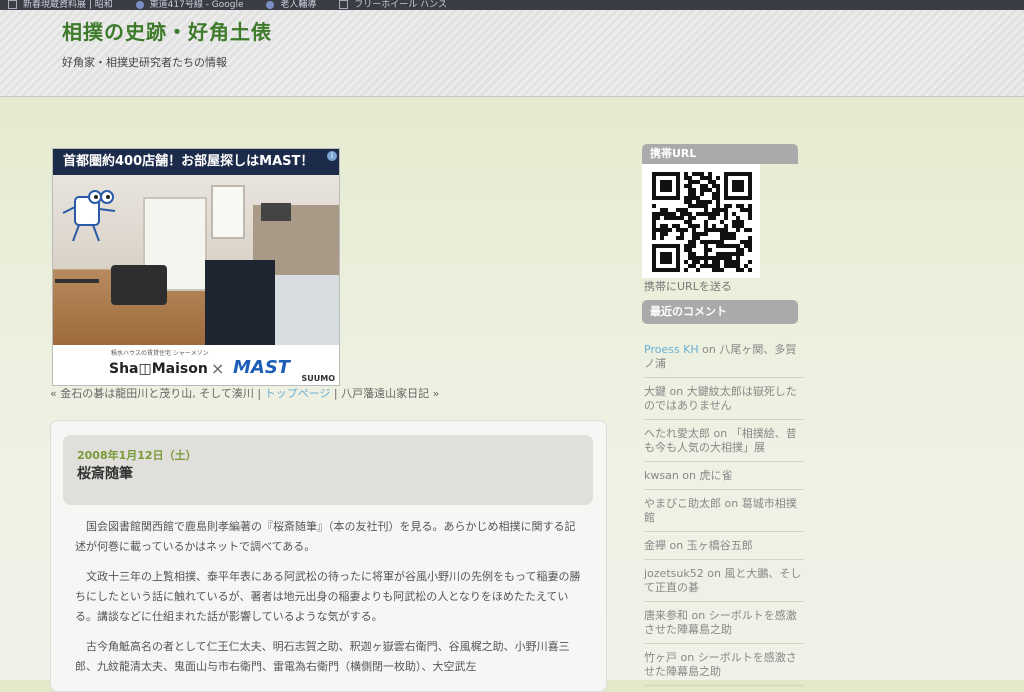  What do you see at coordinates (139, 285) in the screenshot?
I see `room-sofa` at bounding box center [139, 285].